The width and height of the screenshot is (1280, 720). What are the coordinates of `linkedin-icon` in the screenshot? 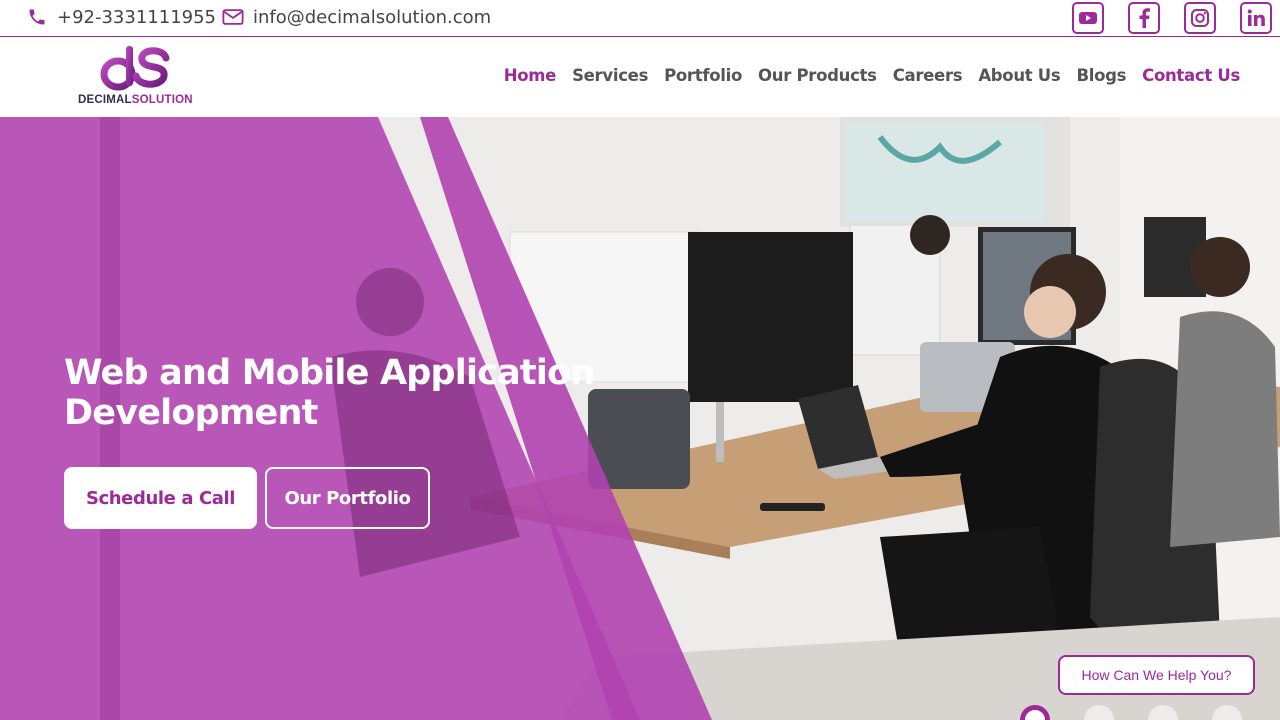 It's located at (1256, 18).